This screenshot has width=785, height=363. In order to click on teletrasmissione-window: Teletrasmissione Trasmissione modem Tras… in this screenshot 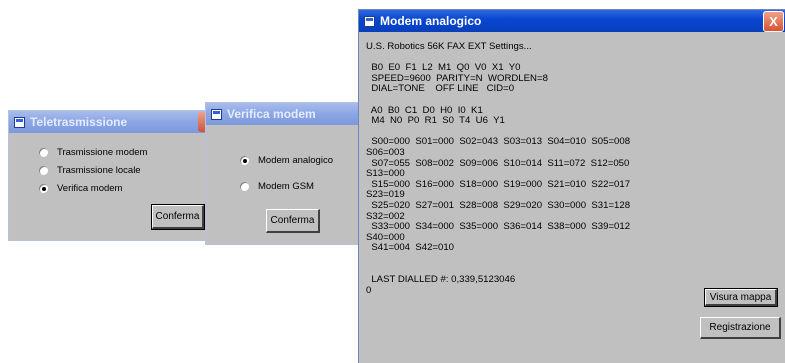, I will do `click(107, 175)`.